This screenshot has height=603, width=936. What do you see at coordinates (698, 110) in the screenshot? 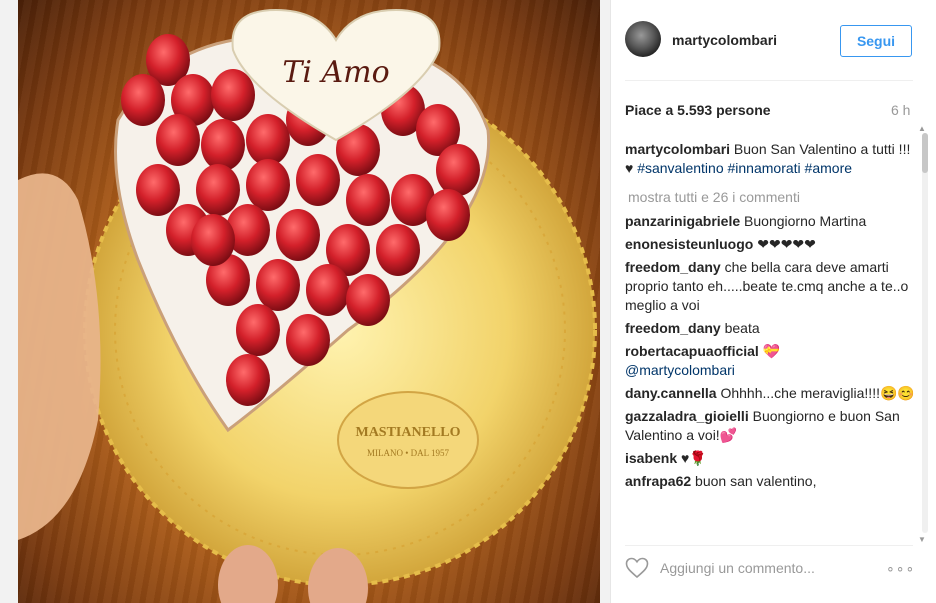
I see `likes-count: Piace a 5.593 persone` at bounding box center [698, 110].